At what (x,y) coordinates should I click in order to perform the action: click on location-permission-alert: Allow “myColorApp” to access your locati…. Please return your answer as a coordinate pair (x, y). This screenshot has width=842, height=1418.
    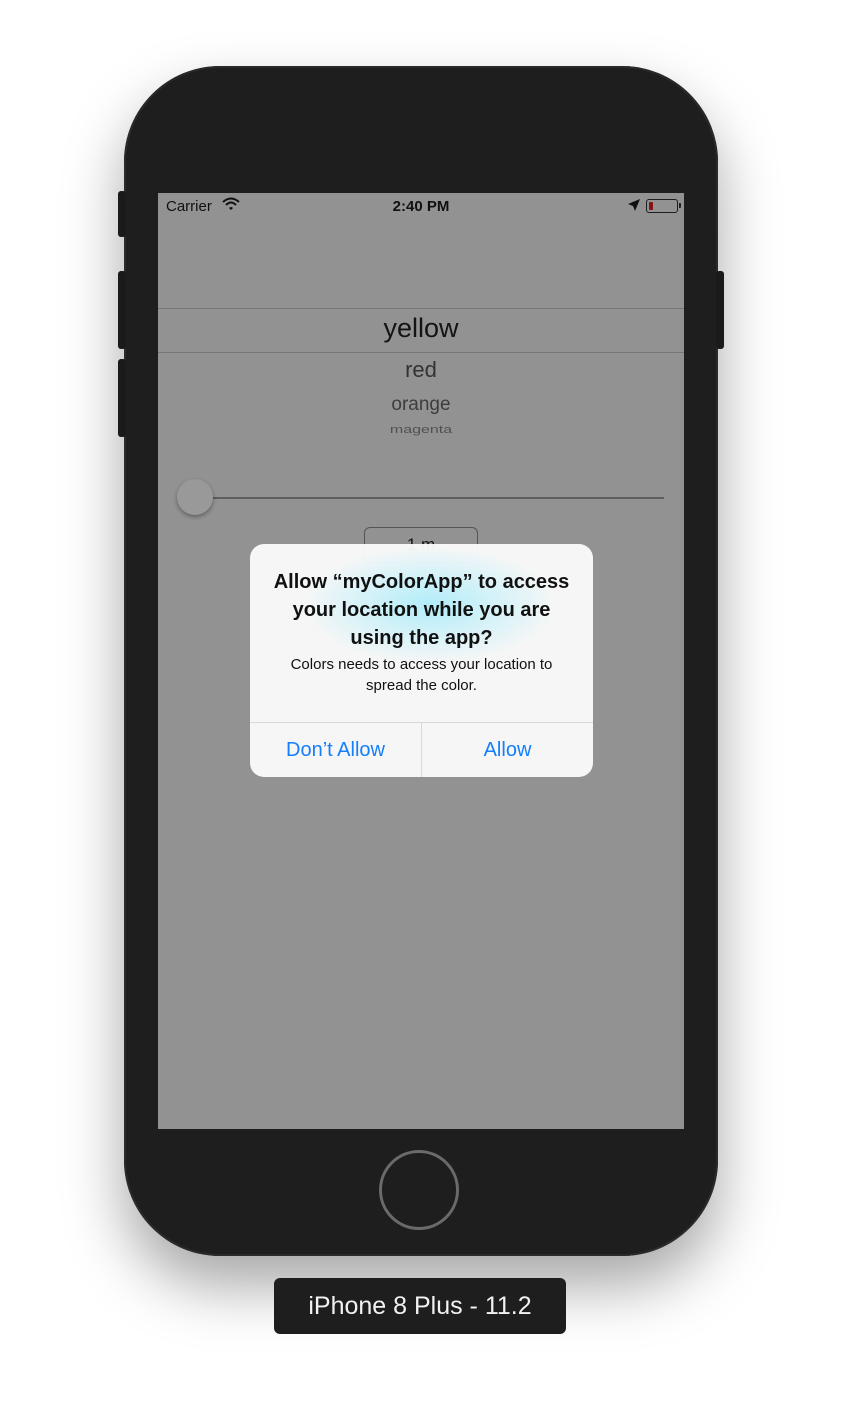
    Looking at the image, I should click on (421, 660).